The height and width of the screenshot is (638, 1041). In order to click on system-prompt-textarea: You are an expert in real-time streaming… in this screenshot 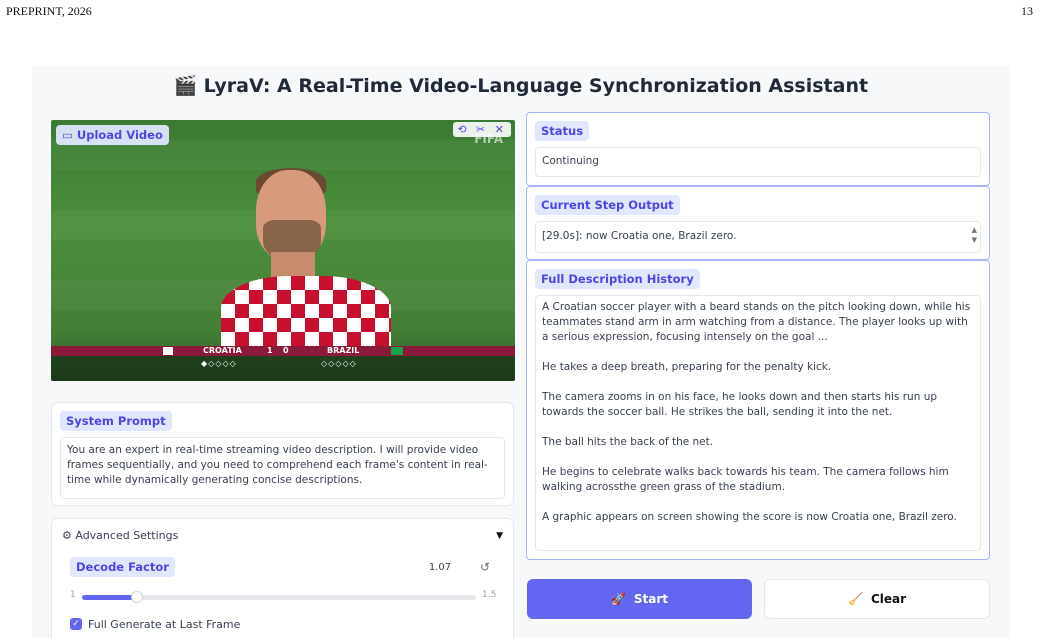, I will do `click(282, 468)`.